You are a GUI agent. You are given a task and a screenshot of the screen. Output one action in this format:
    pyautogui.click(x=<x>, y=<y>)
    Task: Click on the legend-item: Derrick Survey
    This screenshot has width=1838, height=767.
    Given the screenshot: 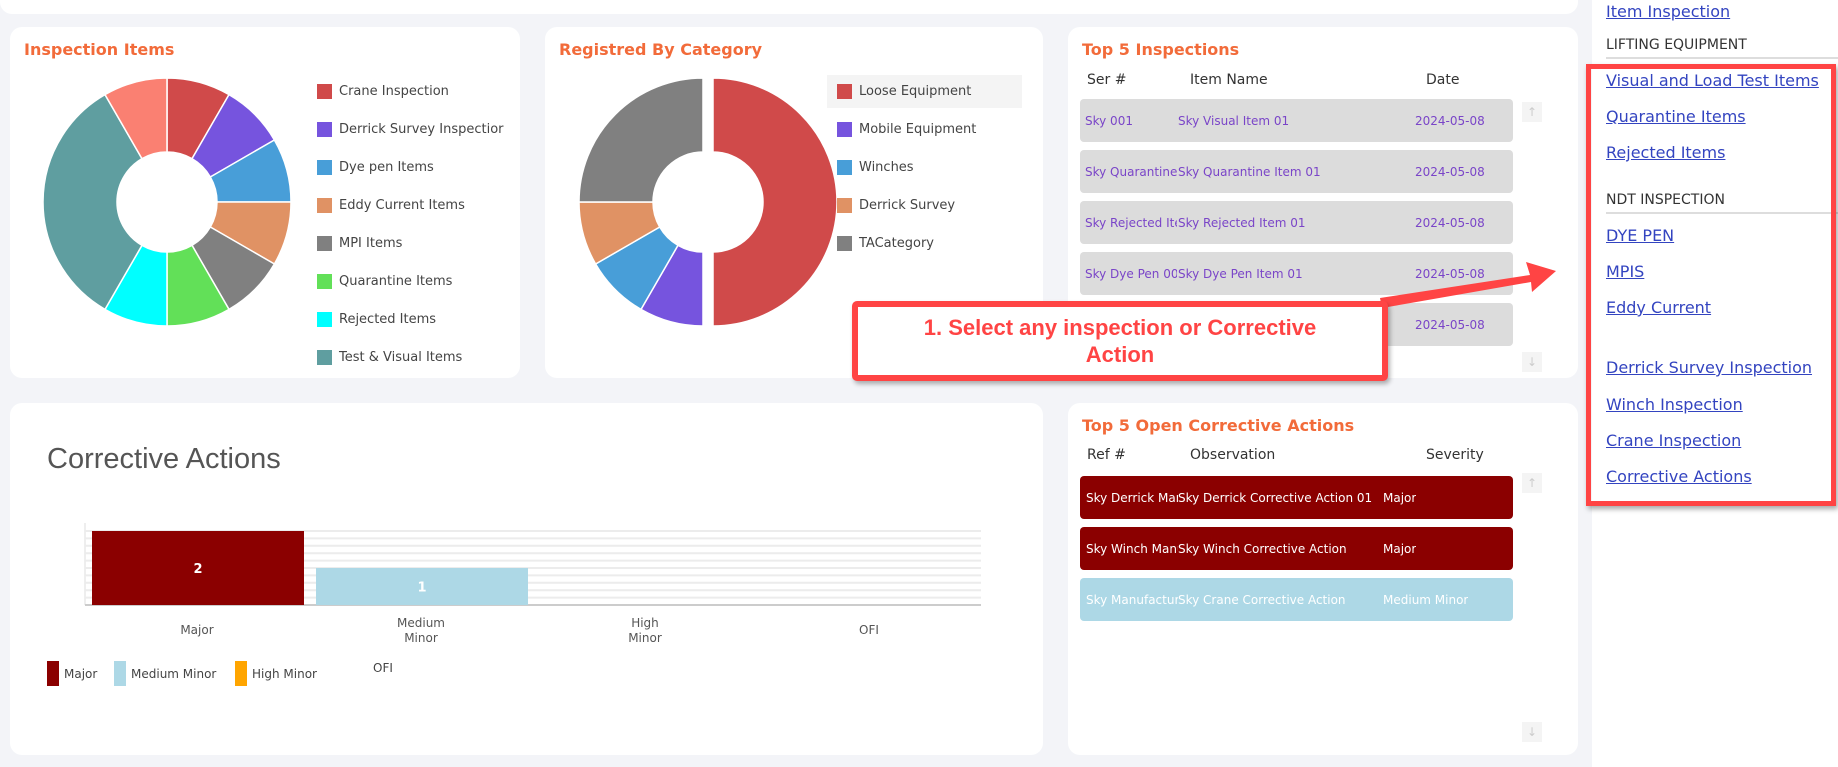 What is the action you would take?
    pyautogui.click(x=896, y=205)
    